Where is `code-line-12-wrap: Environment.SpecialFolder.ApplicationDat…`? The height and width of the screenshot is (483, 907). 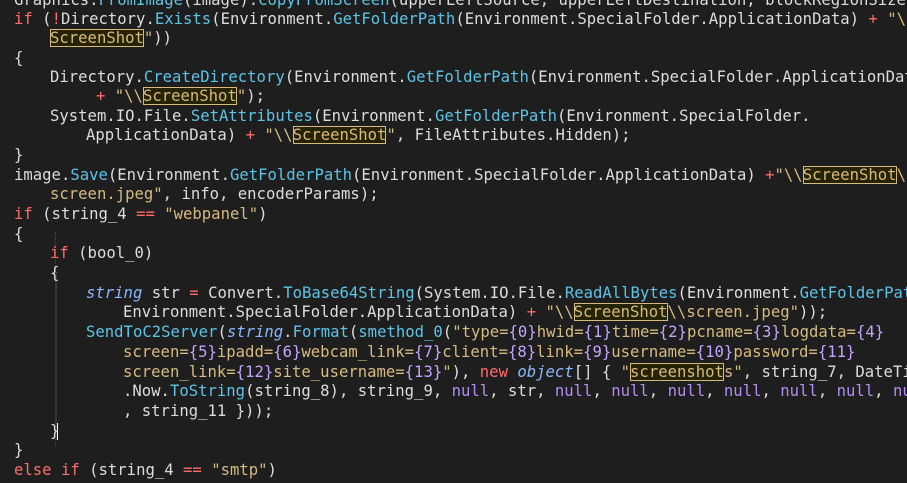 code-line-12-wrap: Environment.SpecialFolder.ApplicationDat… is located at coordinates (475, 312).